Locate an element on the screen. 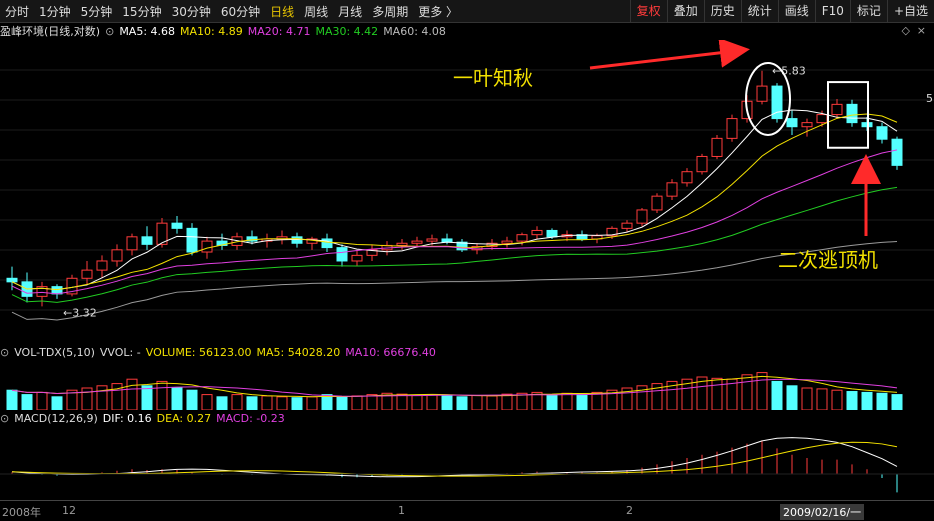  vol-title: VOL-TDX(5,10) is located at coordinates (54, 352).